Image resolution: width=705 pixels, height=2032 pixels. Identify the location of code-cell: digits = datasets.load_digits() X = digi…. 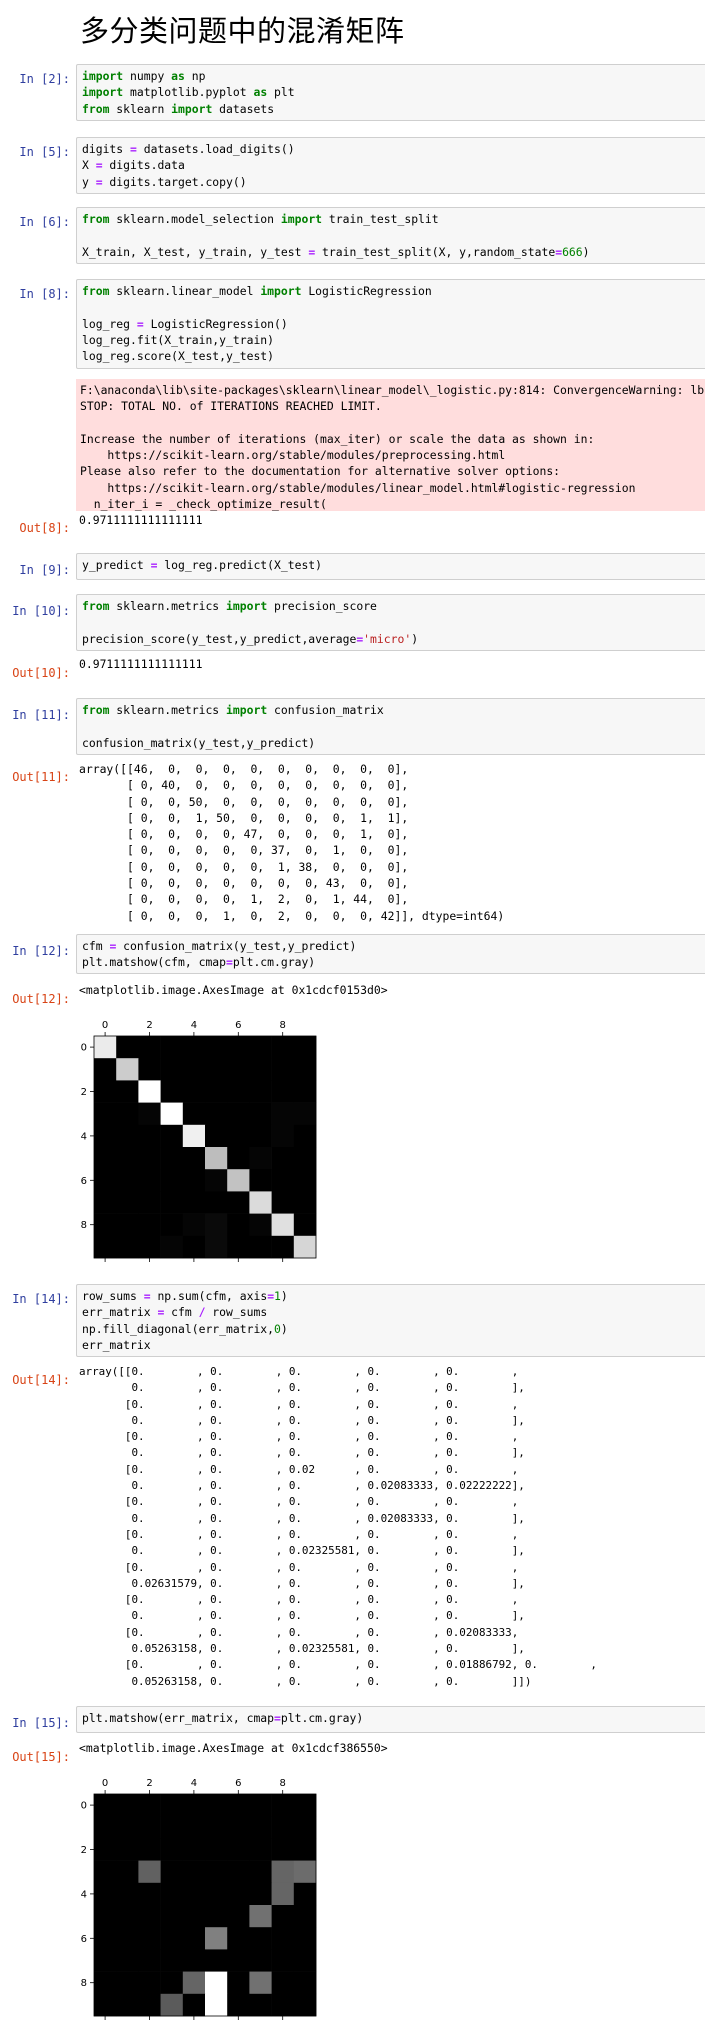
(390, 165).